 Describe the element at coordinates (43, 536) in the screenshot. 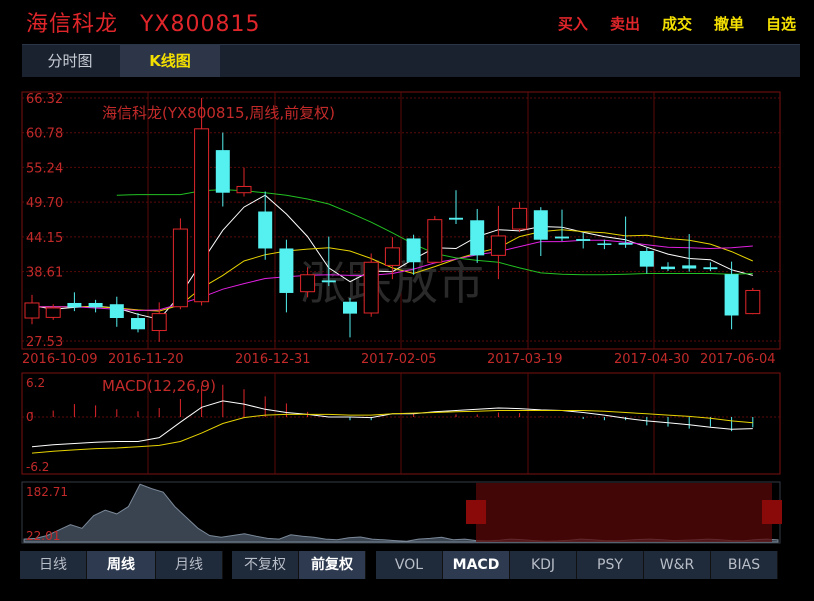

I see `volume-y-tick: 22.01` at that location.